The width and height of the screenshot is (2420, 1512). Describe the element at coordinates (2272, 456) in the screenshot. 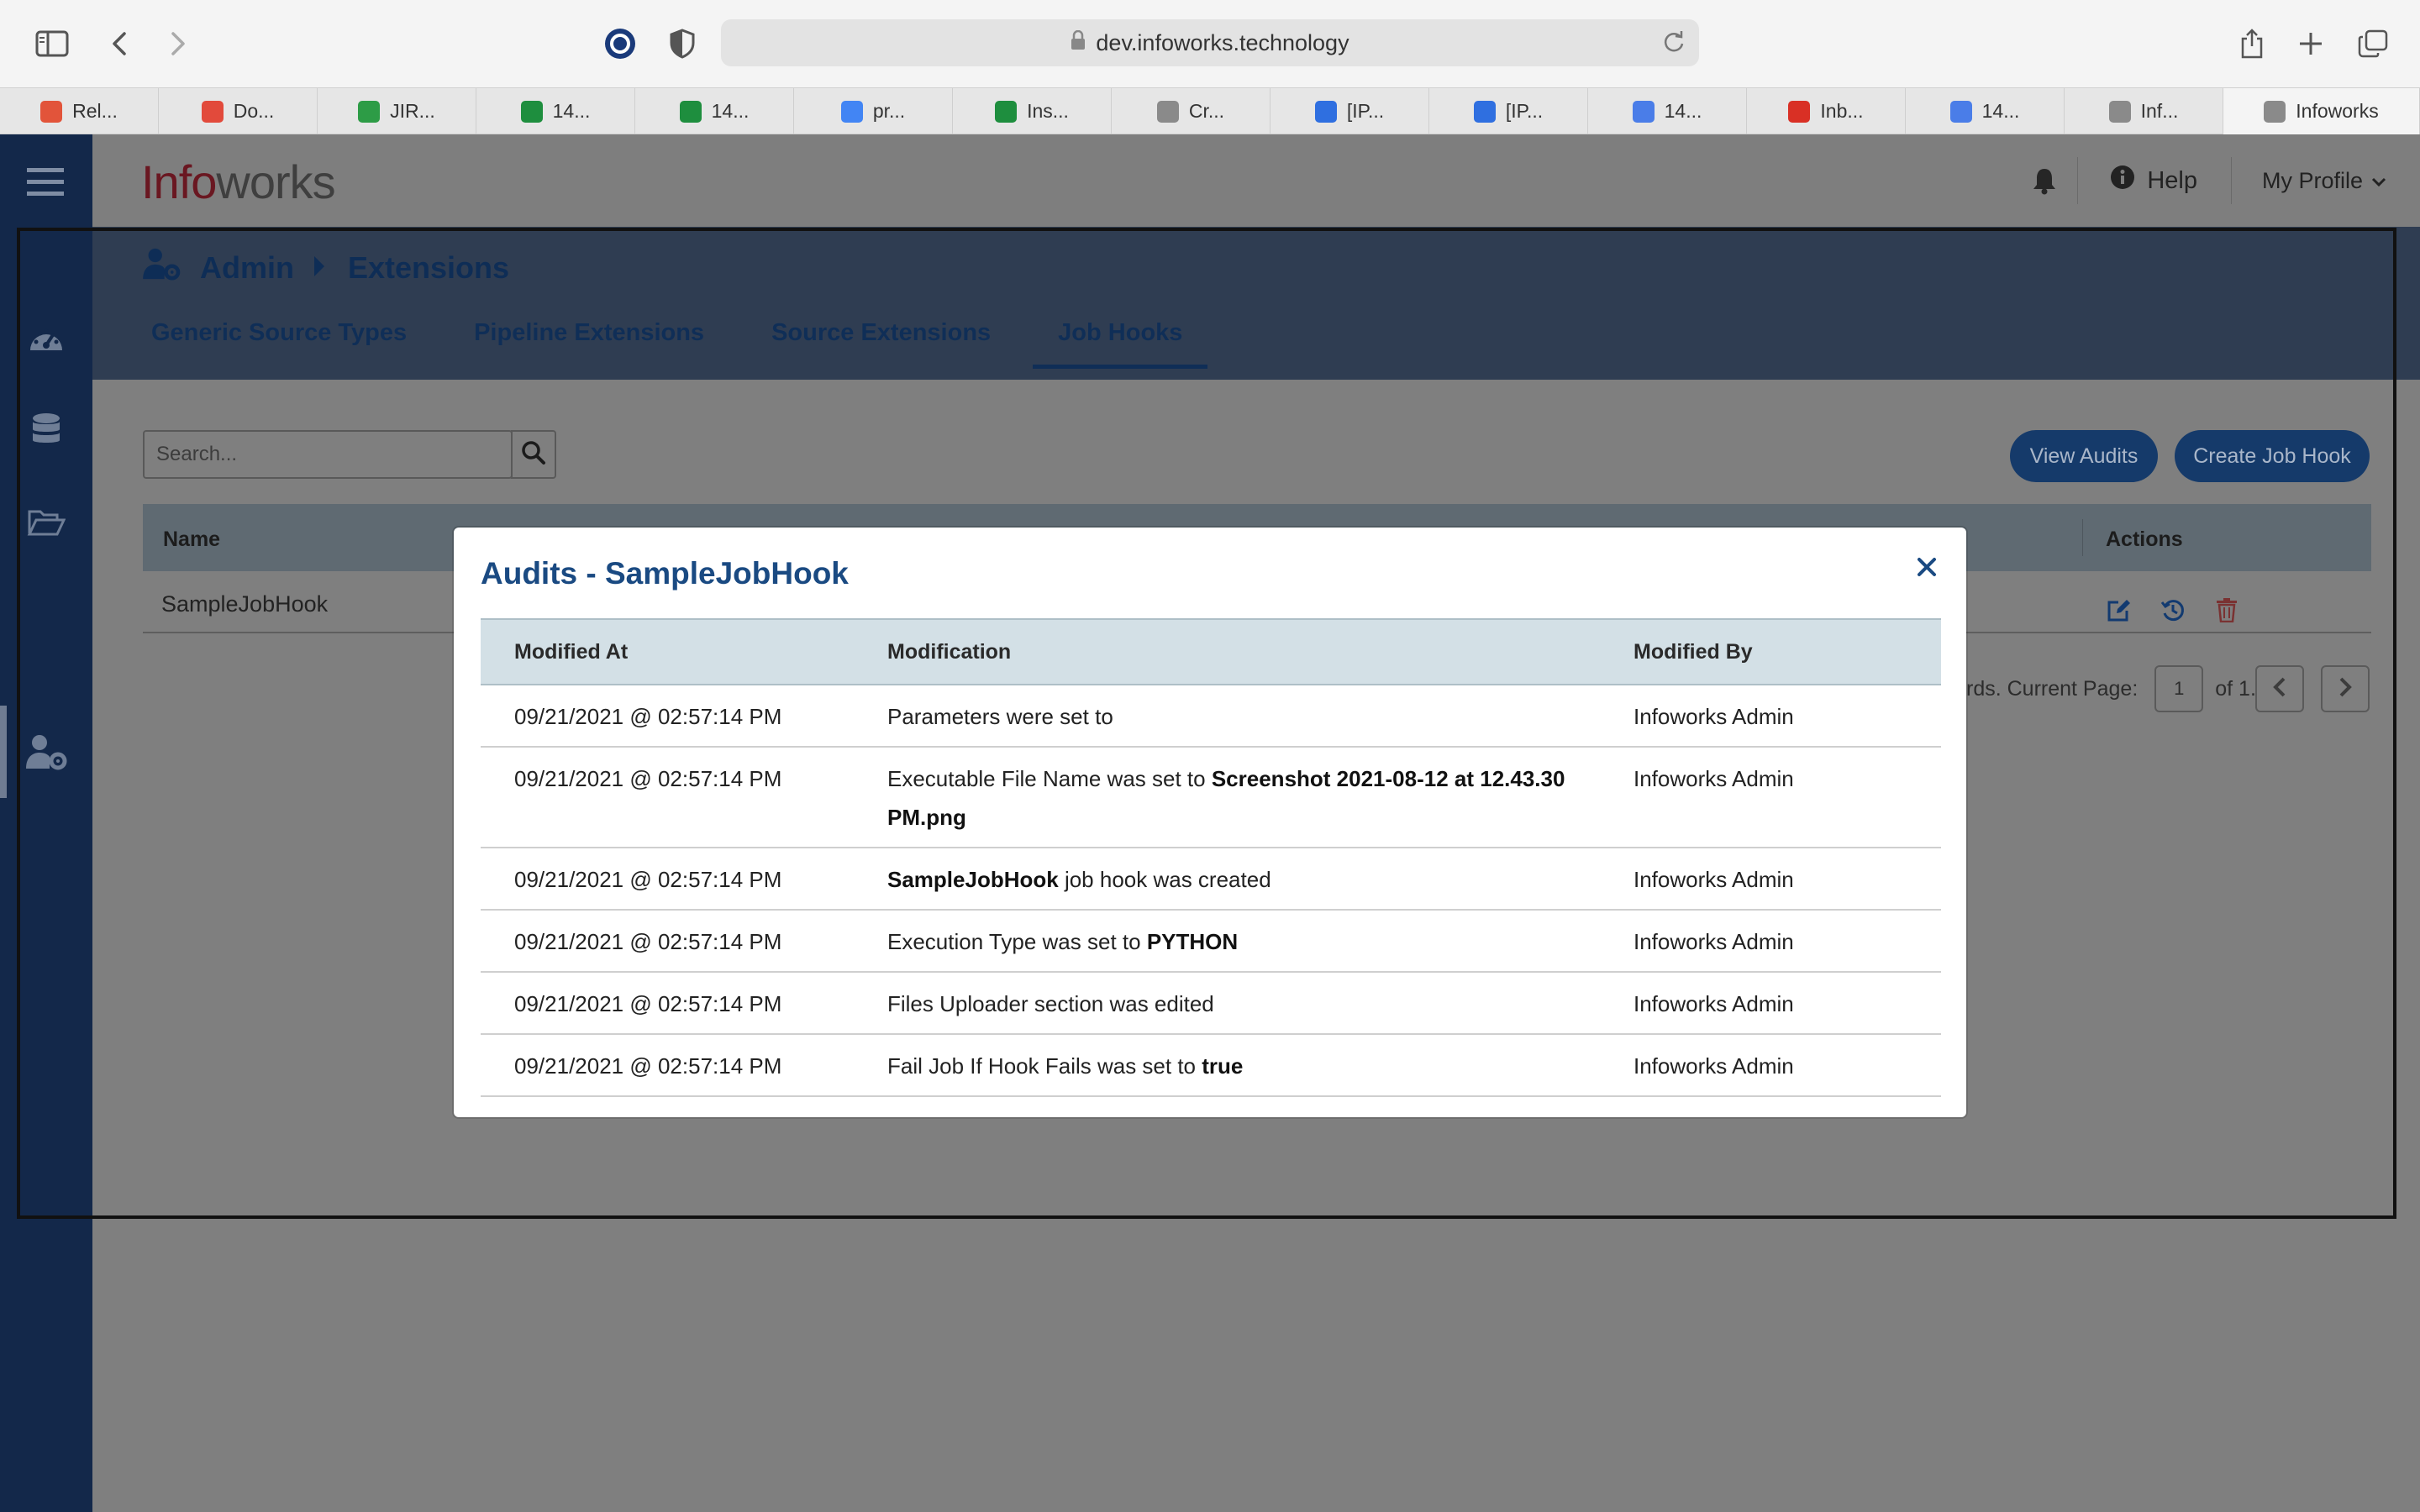

I see `create-job-hook-button: Create Job Hook` at that location.